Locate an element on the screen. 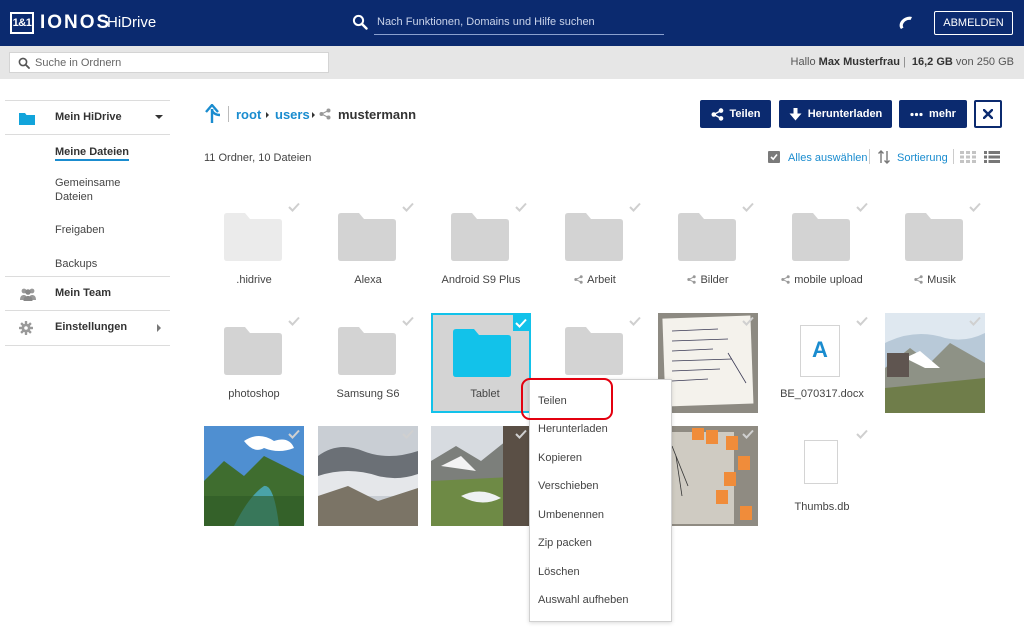  item-name-text: .hidrive is located at coordinates (254, 280).